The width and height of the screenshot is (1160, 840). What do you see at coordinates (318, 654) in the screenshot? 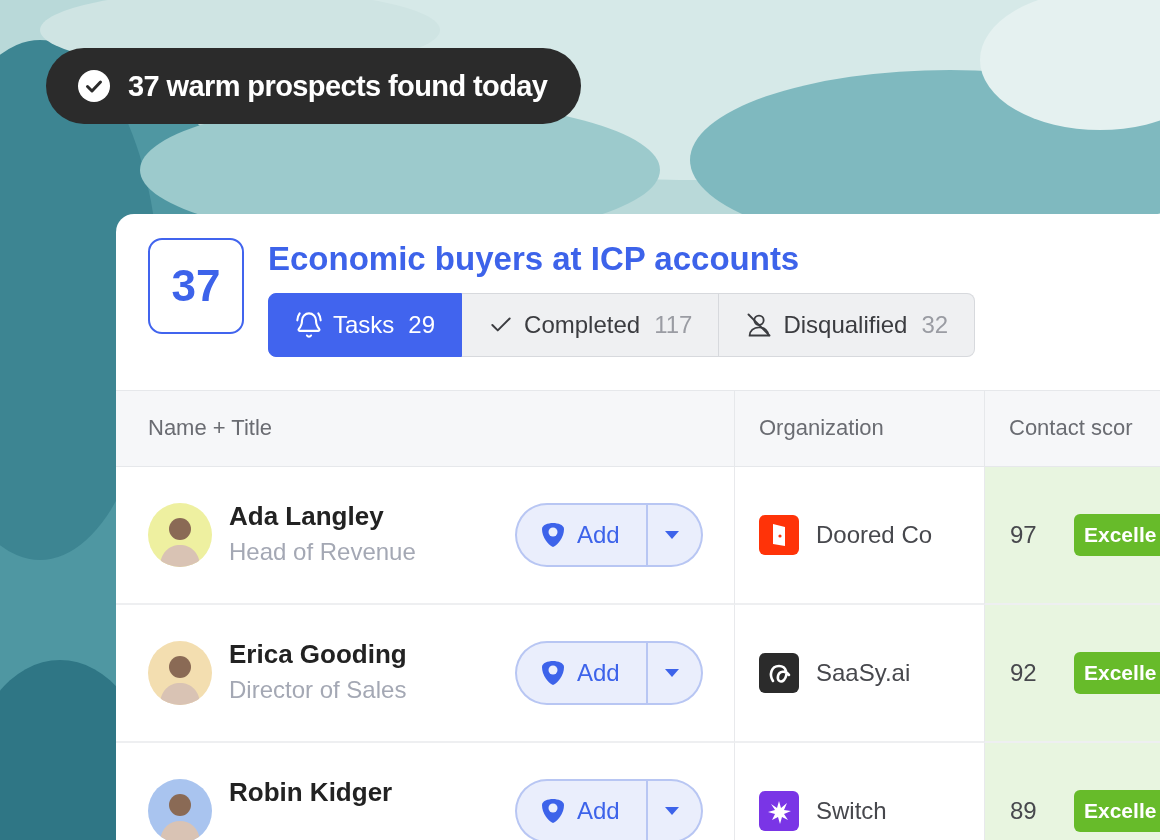
I see `contact-name: Erica Gooding` at bounding box center [318, 654].